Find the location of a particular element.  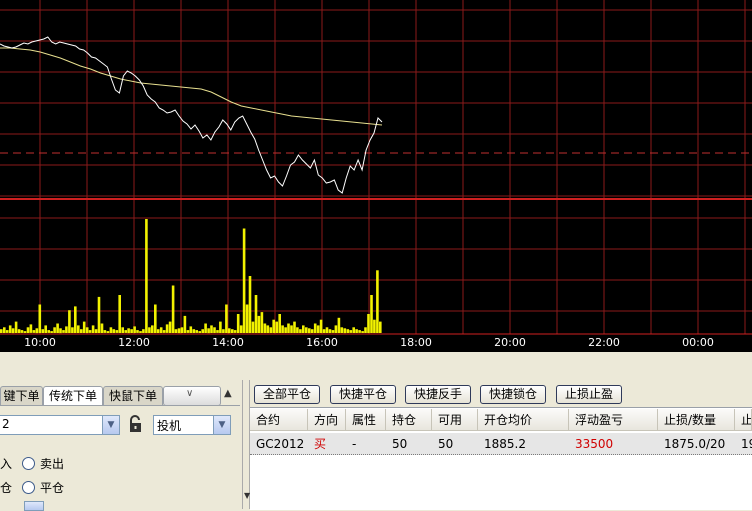

header-position: 持仓 is located at coordinates (409, 420).